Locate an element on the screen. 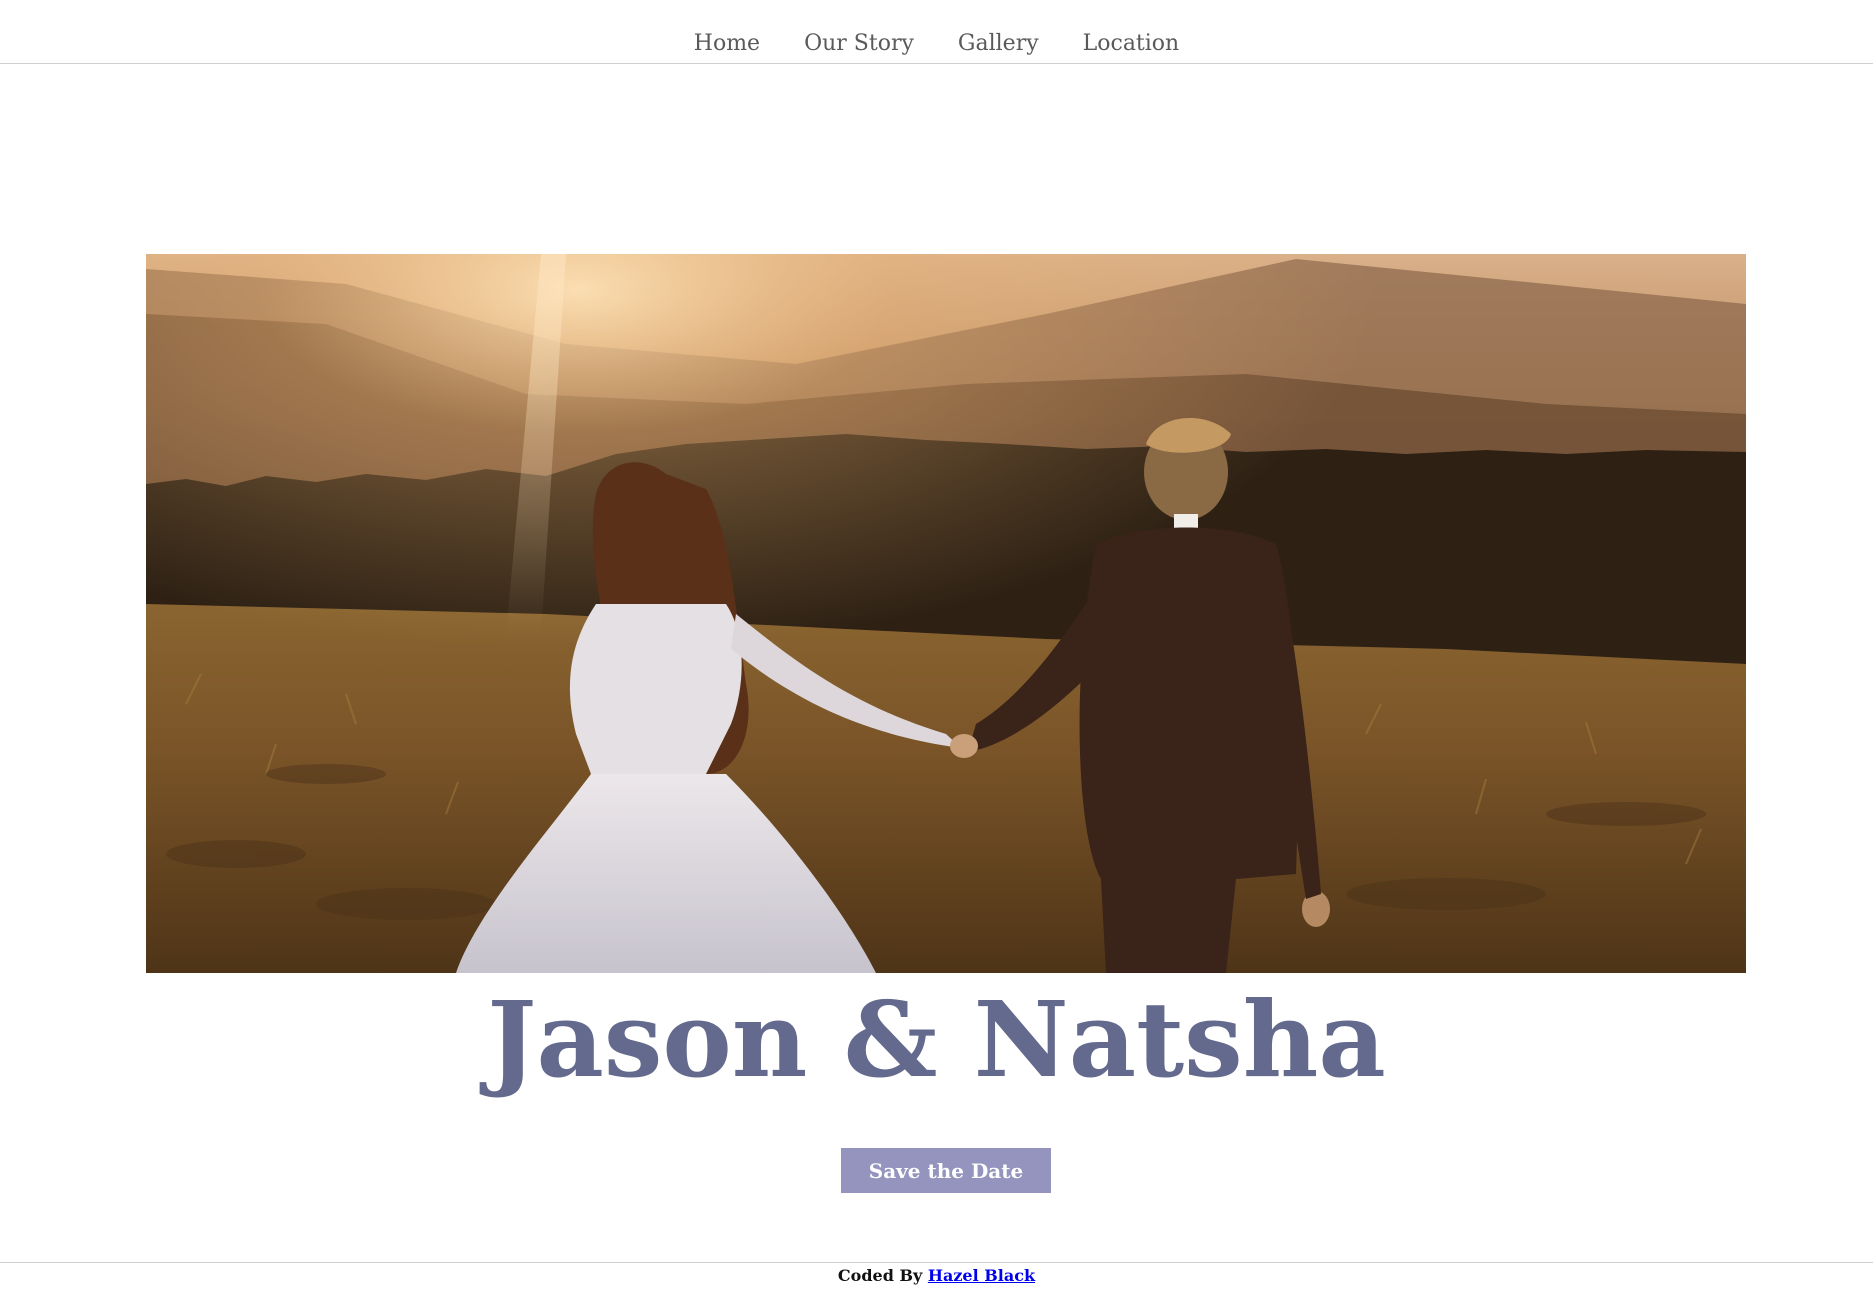 The width and height of the screenshot is (1873, 1305). save-the-date-button: Save the Date is located at coordinates (946, 1170).